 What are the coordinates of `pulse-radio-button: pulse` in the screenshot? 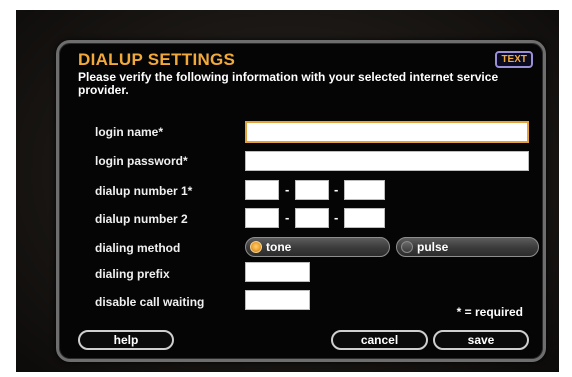 It's located at (467, 247).